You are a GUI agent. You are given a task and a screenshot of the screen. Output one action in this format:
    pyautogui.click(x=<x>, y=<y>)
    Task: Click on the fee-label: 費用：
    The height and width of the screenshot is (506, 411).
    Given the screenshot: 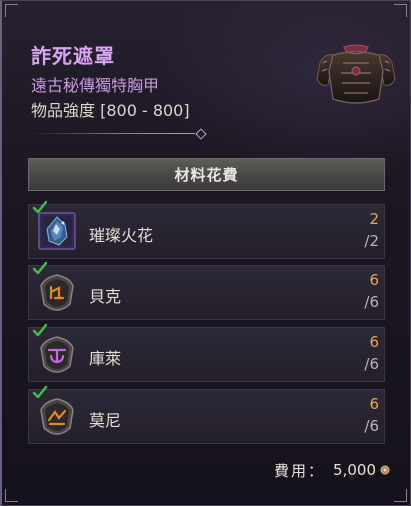 What is the action you would take?
    pyautogui.click(x=300, y=470)
    